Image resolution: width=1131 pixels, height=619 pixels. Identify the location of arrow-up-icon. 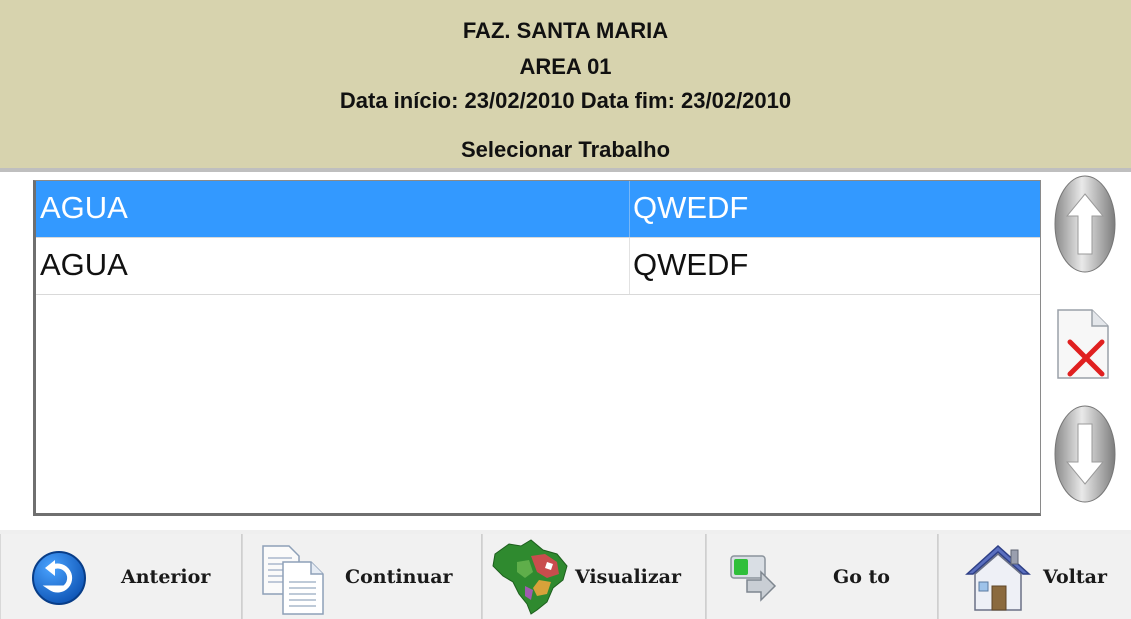
(1085, 224).